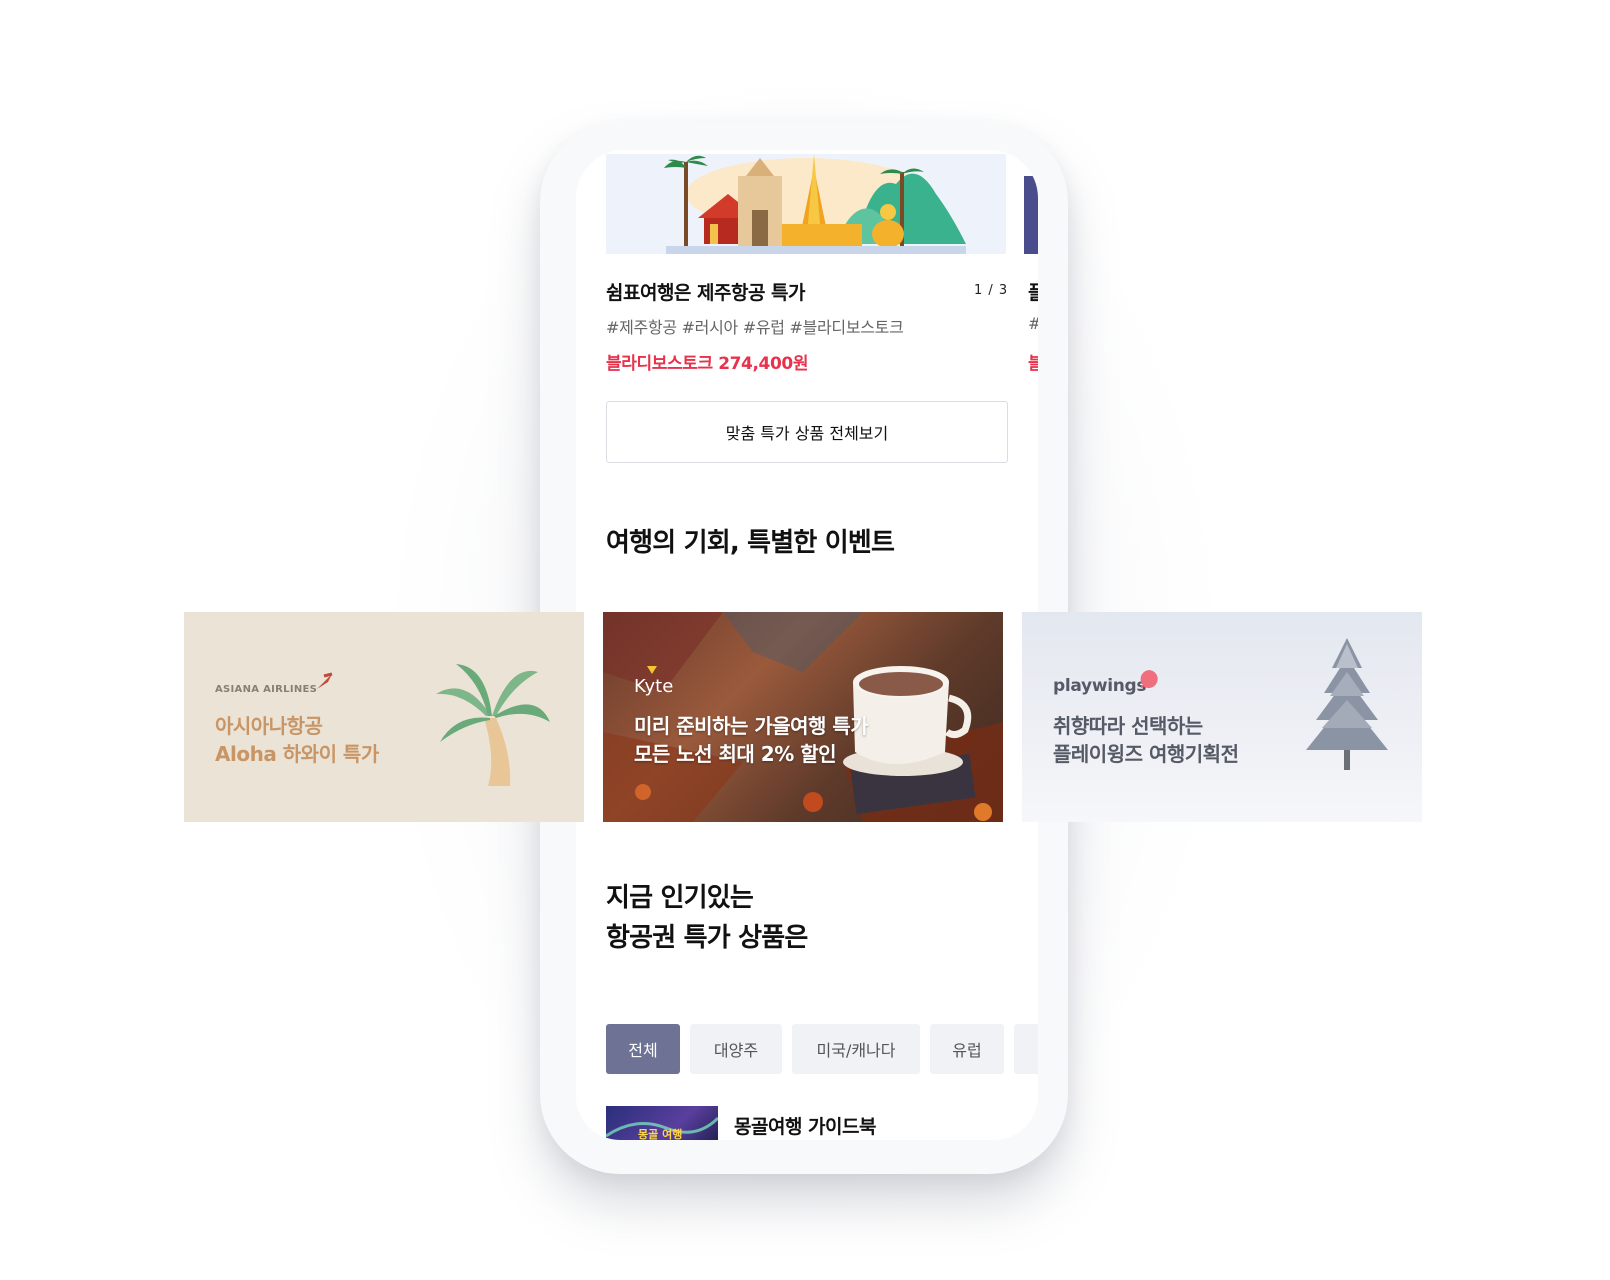 The width and height of the screenshot is (1610, 1280). I want to click on carousel-pager: 1 / 3, so click(991, 290).